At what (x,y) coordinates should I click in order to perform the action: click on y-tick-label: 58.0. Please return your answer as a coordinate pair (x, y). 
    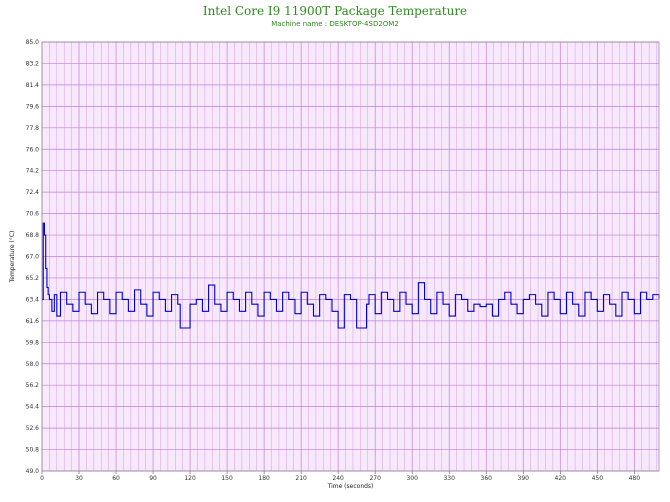
    Looking at the image, I should click on (33, 364).